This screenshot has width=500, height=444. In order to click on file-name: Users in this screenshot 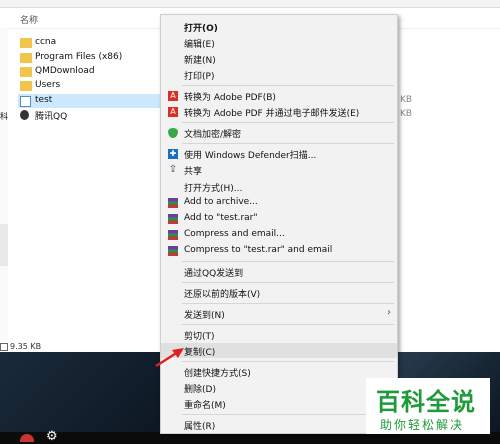, I will do `click(48, 85)`.